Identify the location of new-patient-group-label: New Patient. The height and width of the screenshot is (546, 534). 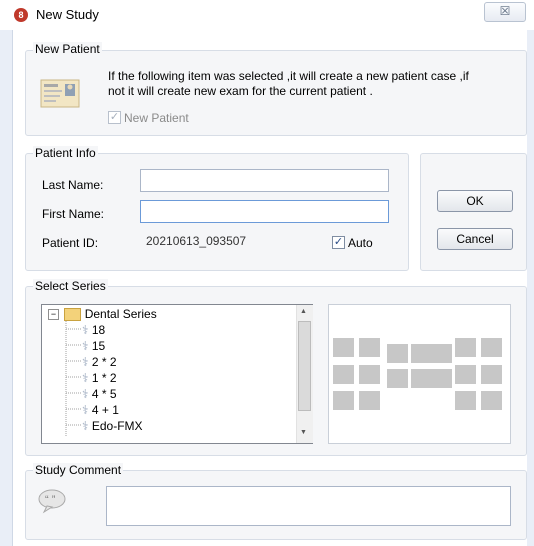
(67, 49).